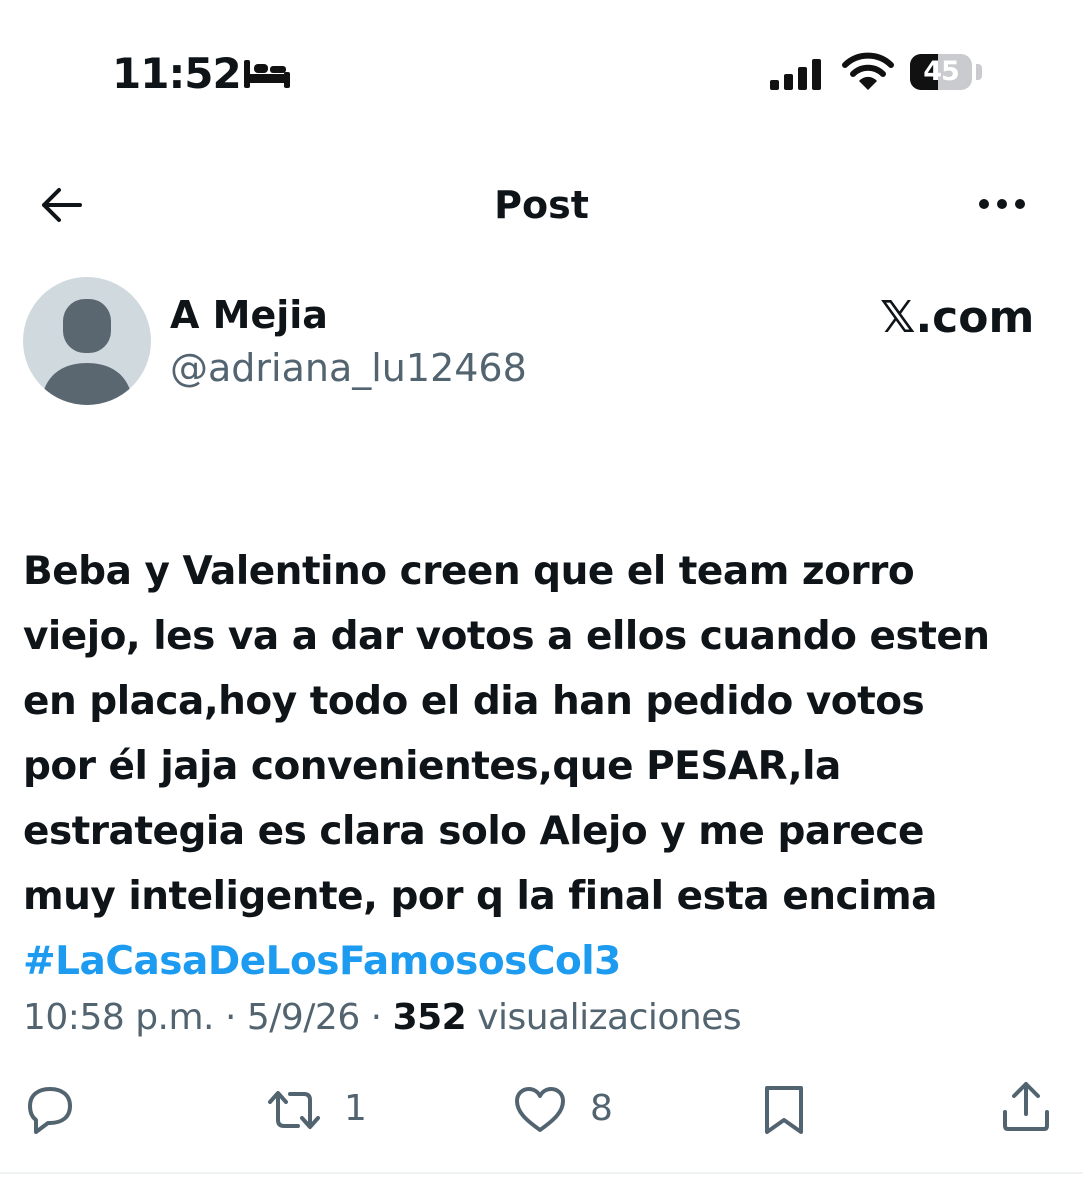  I want to click on avatar, so click(87, 341).